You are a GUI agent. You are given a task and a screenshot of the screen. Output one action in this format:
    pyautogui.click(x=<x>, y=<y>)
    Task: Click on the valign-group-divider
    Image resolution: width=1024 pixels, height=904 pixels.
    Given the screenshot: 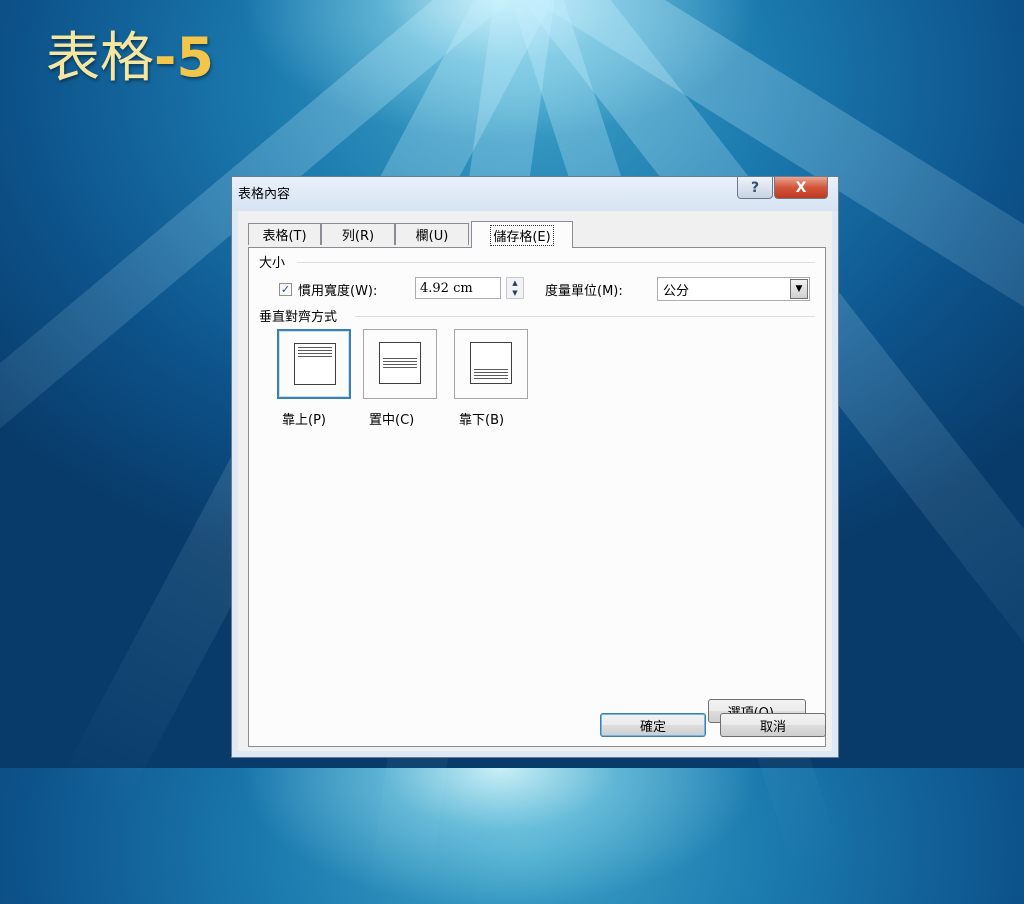 What is the action you would take?
    pyautogui.click(x=585, y=316)
    